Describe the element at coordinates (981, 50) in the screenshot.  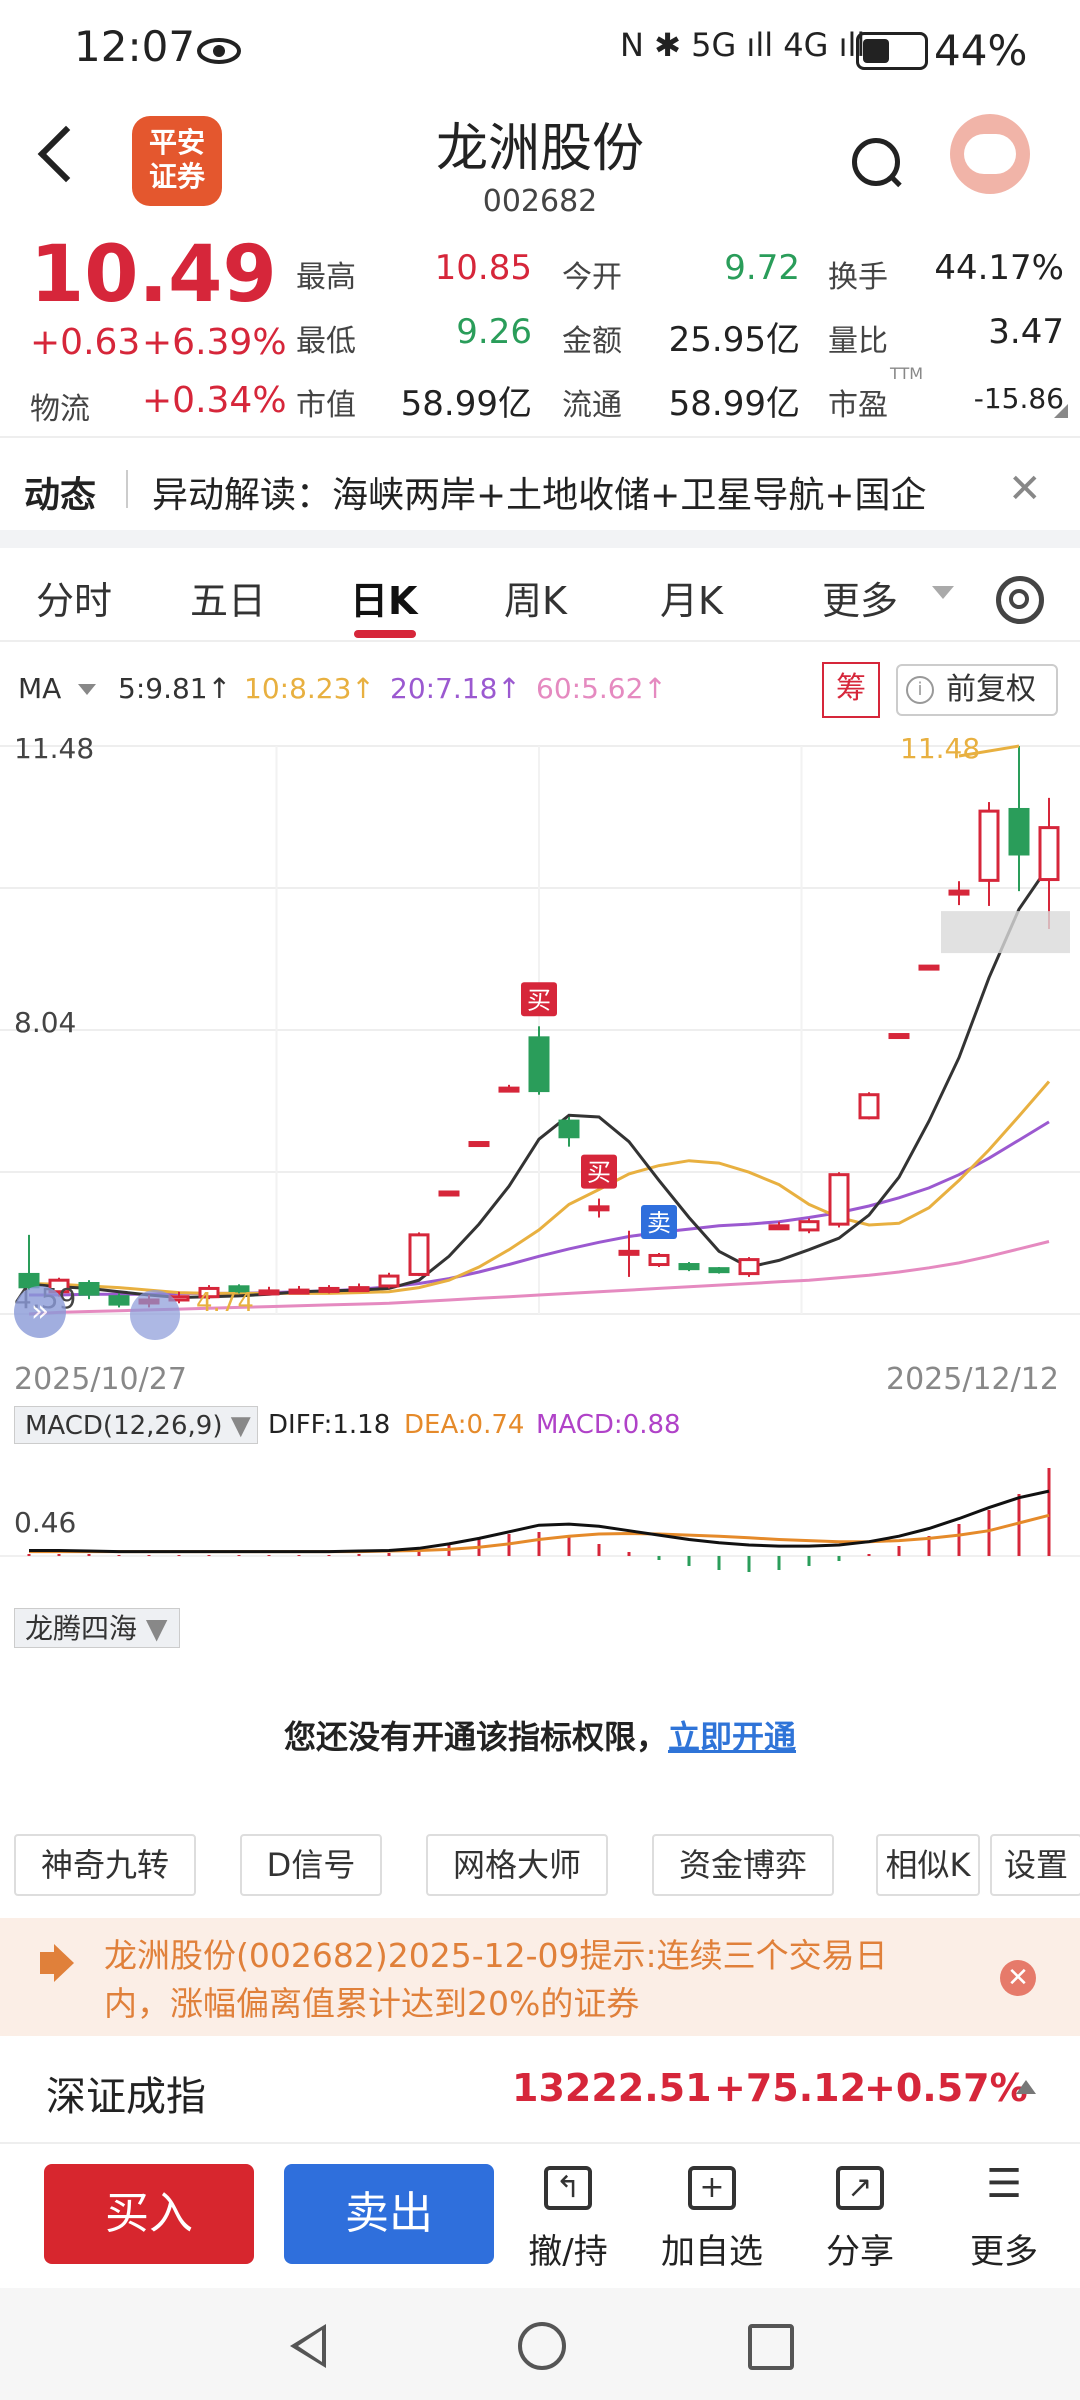
I see `battery-percent: 44%` at that location.